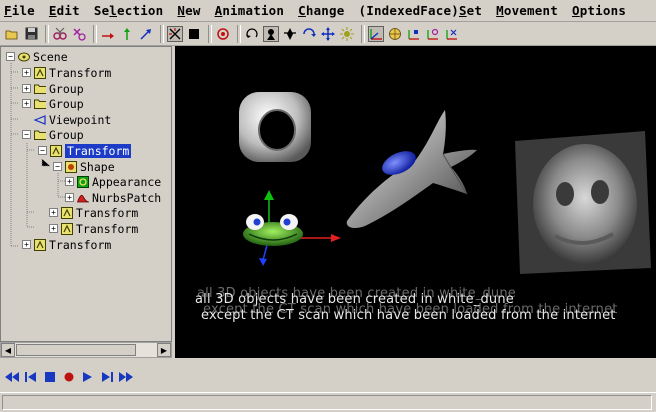 The image size is (656, 412). Describe the element at coordinates (50, 56) in the screenshot. I see `tree-node-label: Scene` at that location.